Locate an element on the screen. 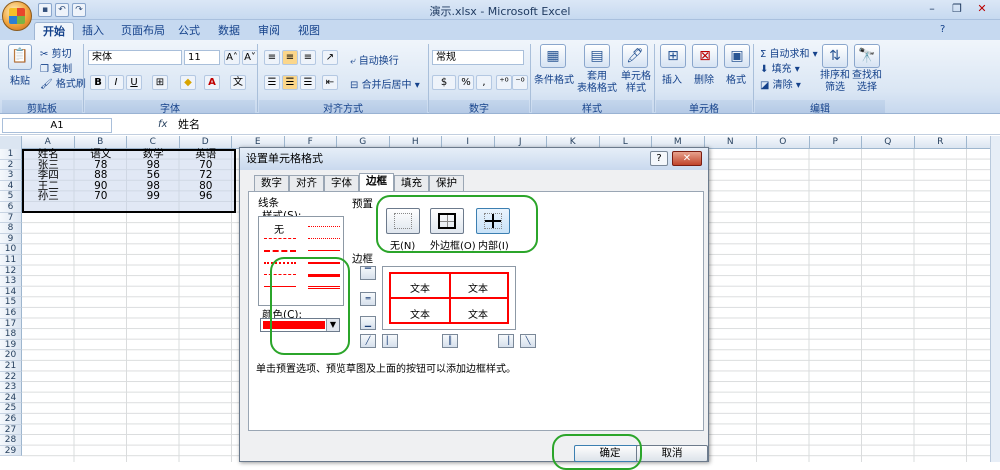  ribbon-help-icon: ? is located at coordinates (942, 29).